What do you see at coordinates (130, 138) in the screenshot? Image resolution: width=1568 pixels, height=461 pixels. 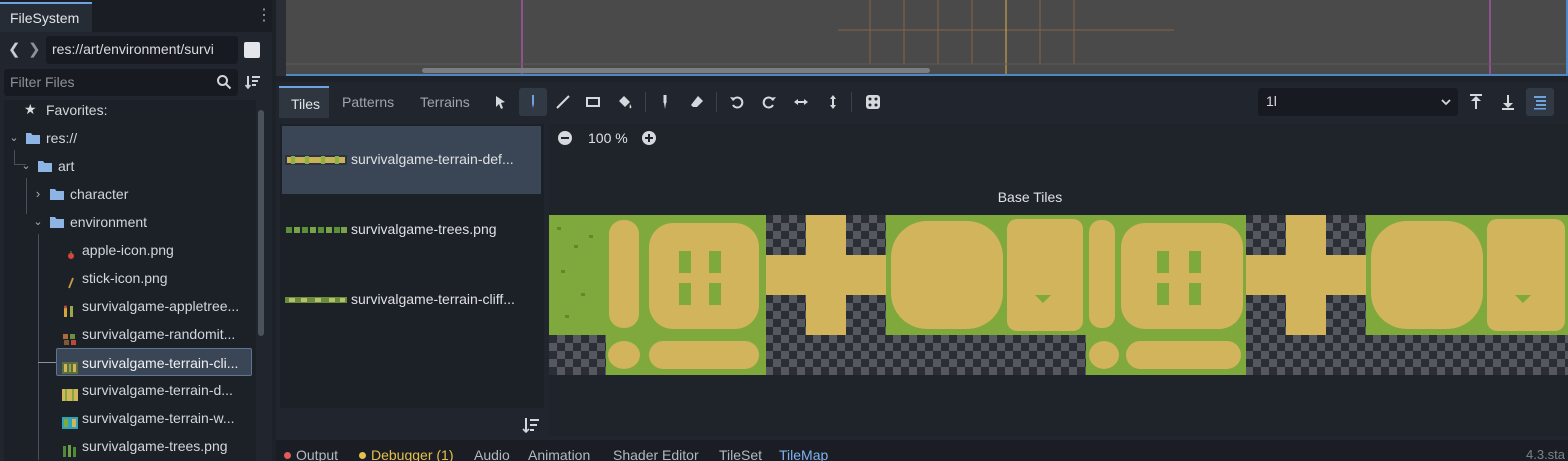 I see `tree-item-res: ⌄ res://` at bounding box center [130, 138].